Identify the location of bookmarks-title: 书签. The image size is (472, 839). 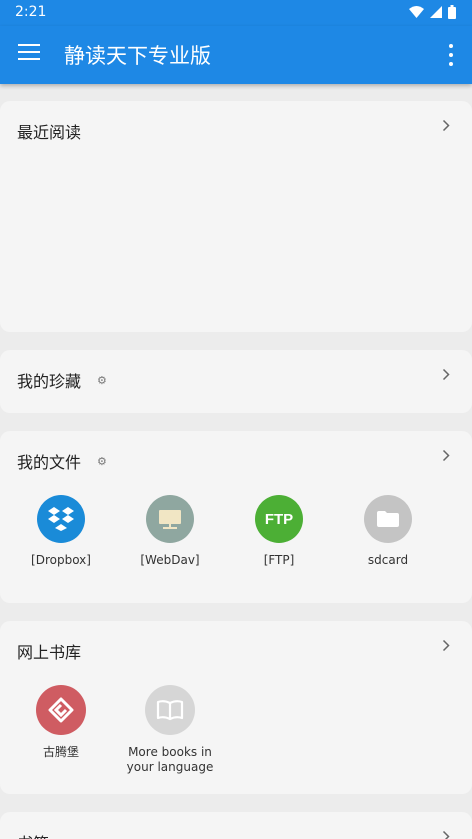
(33, 834).